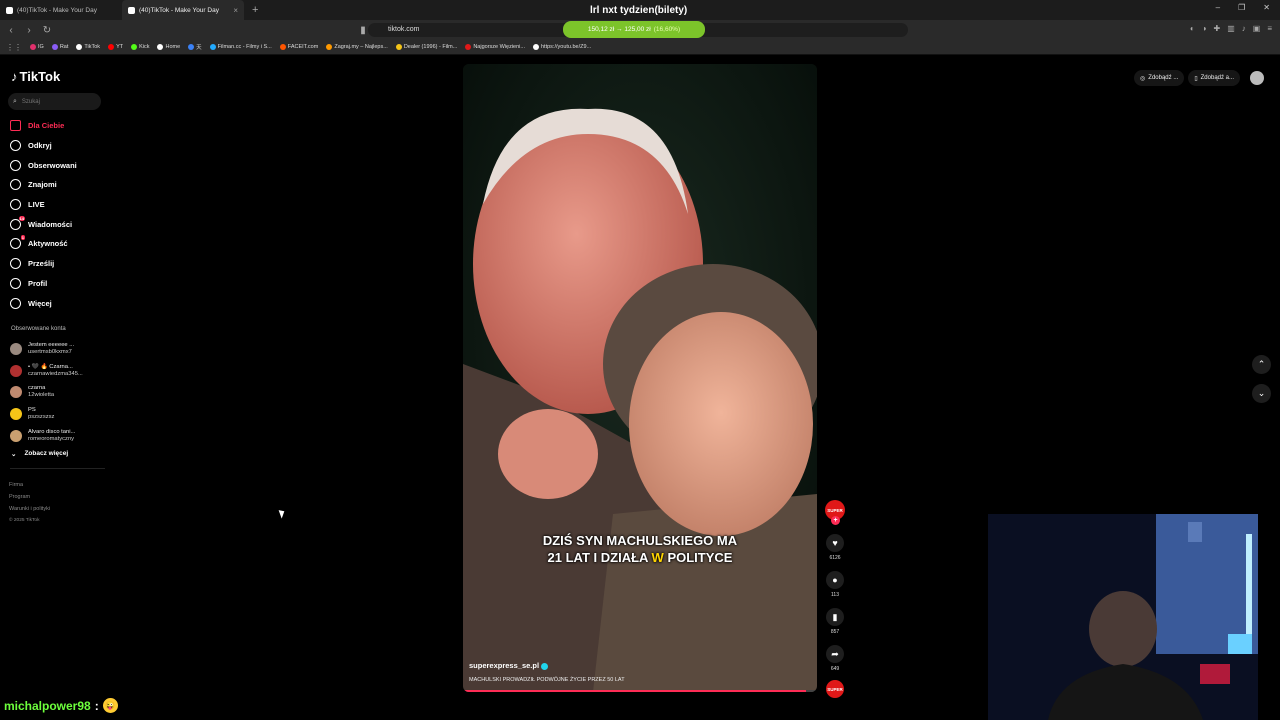 The image size is (1280, 720). I want to click on bookmark-item: Kick, so click(140, 47).